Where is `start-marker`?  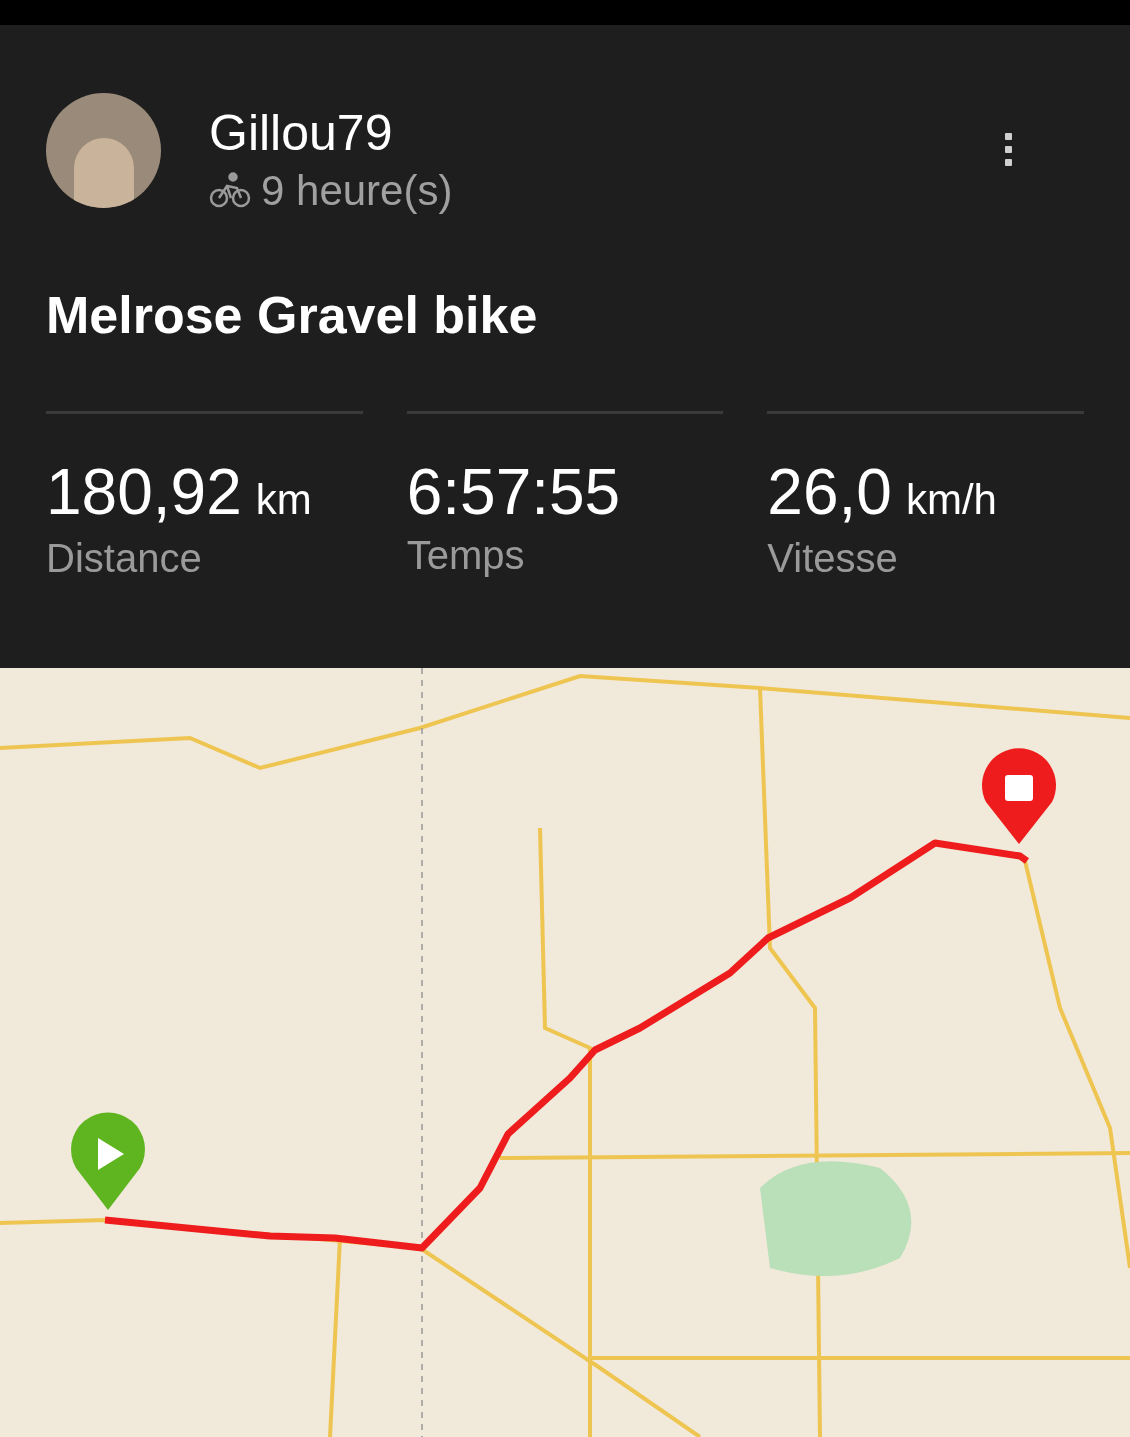 start-marker is located at coordinates (108, 1161).